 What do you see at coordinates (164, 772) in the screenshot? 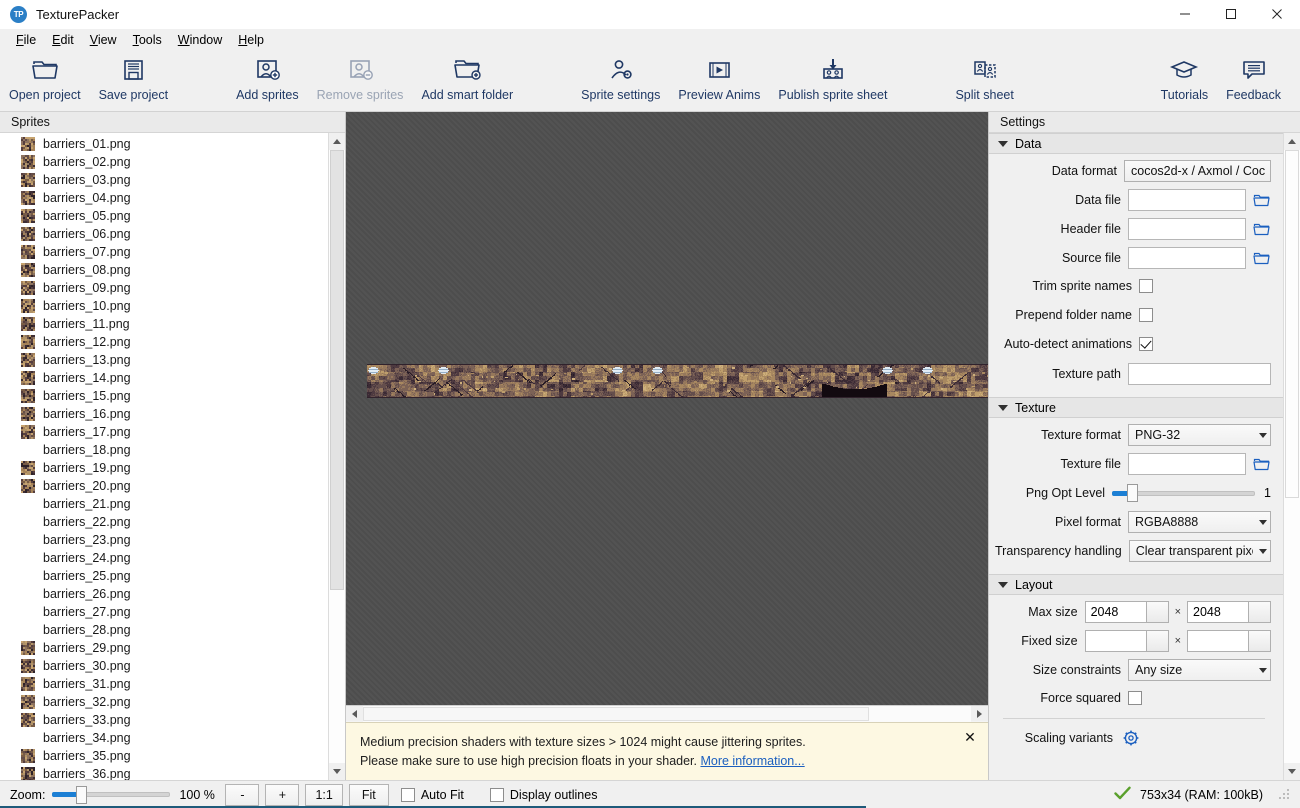
I see `list-item: barriers_36.png` at bounding box center [164, 772].